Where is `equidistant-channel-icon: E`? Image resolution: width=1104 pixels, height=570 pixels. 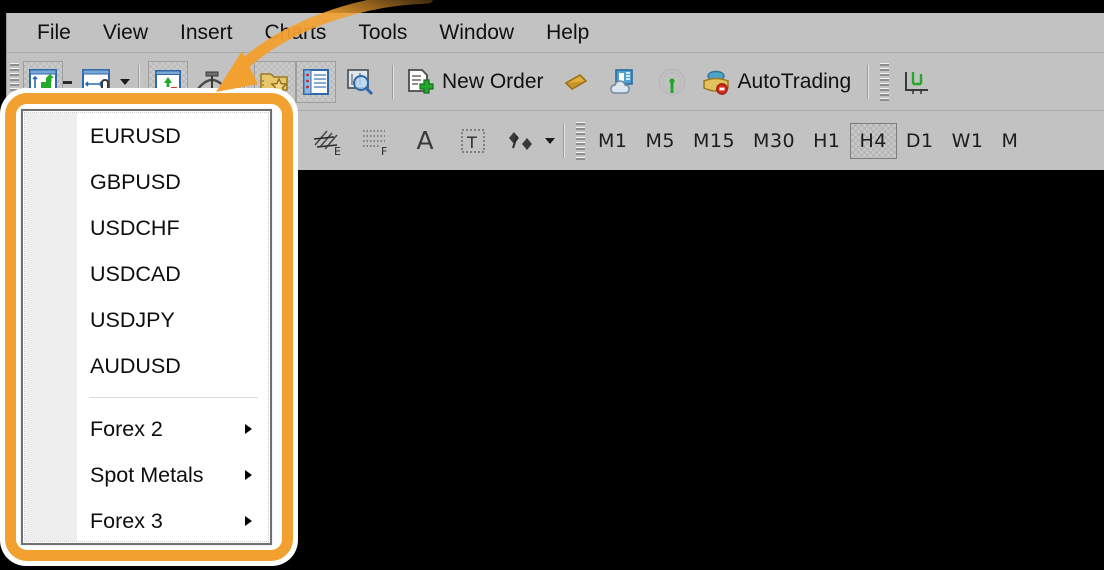 equidistant-channel-icon: E is located at coordinates (327, 143).